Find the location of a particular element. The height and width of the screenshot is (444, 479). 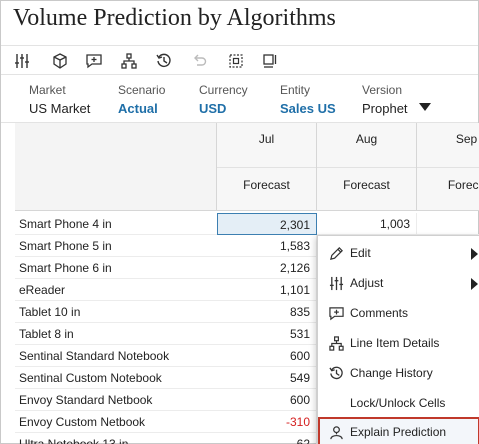

column-header-sep: Sep Foreca is located at coordinates (448, 167).